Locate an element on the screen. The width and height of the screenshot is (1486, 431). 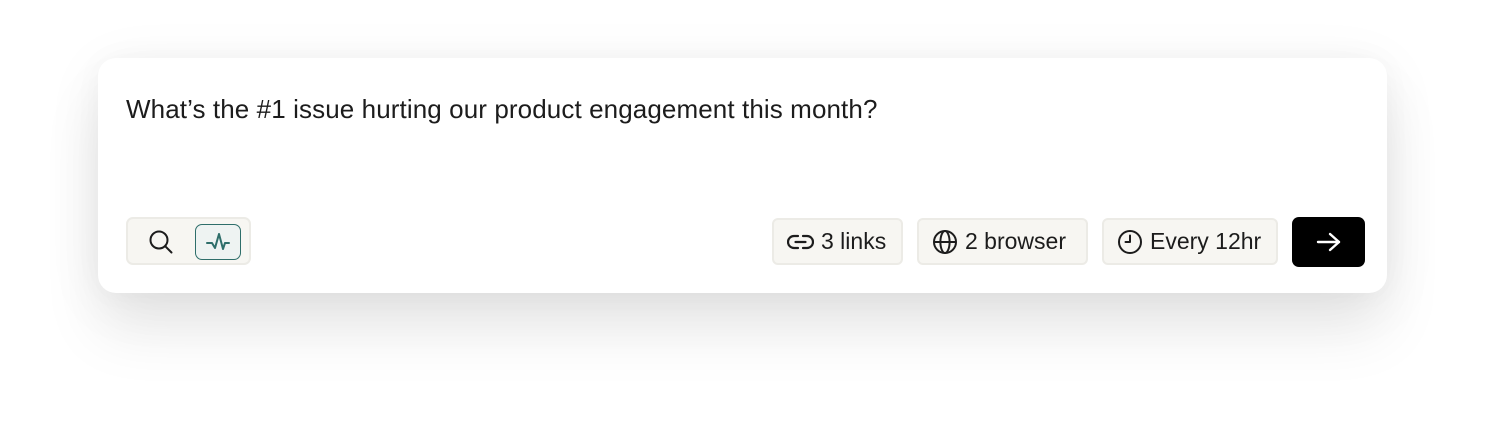
browser-chip-label: 2 browser is located at coordinates (1015, 241).